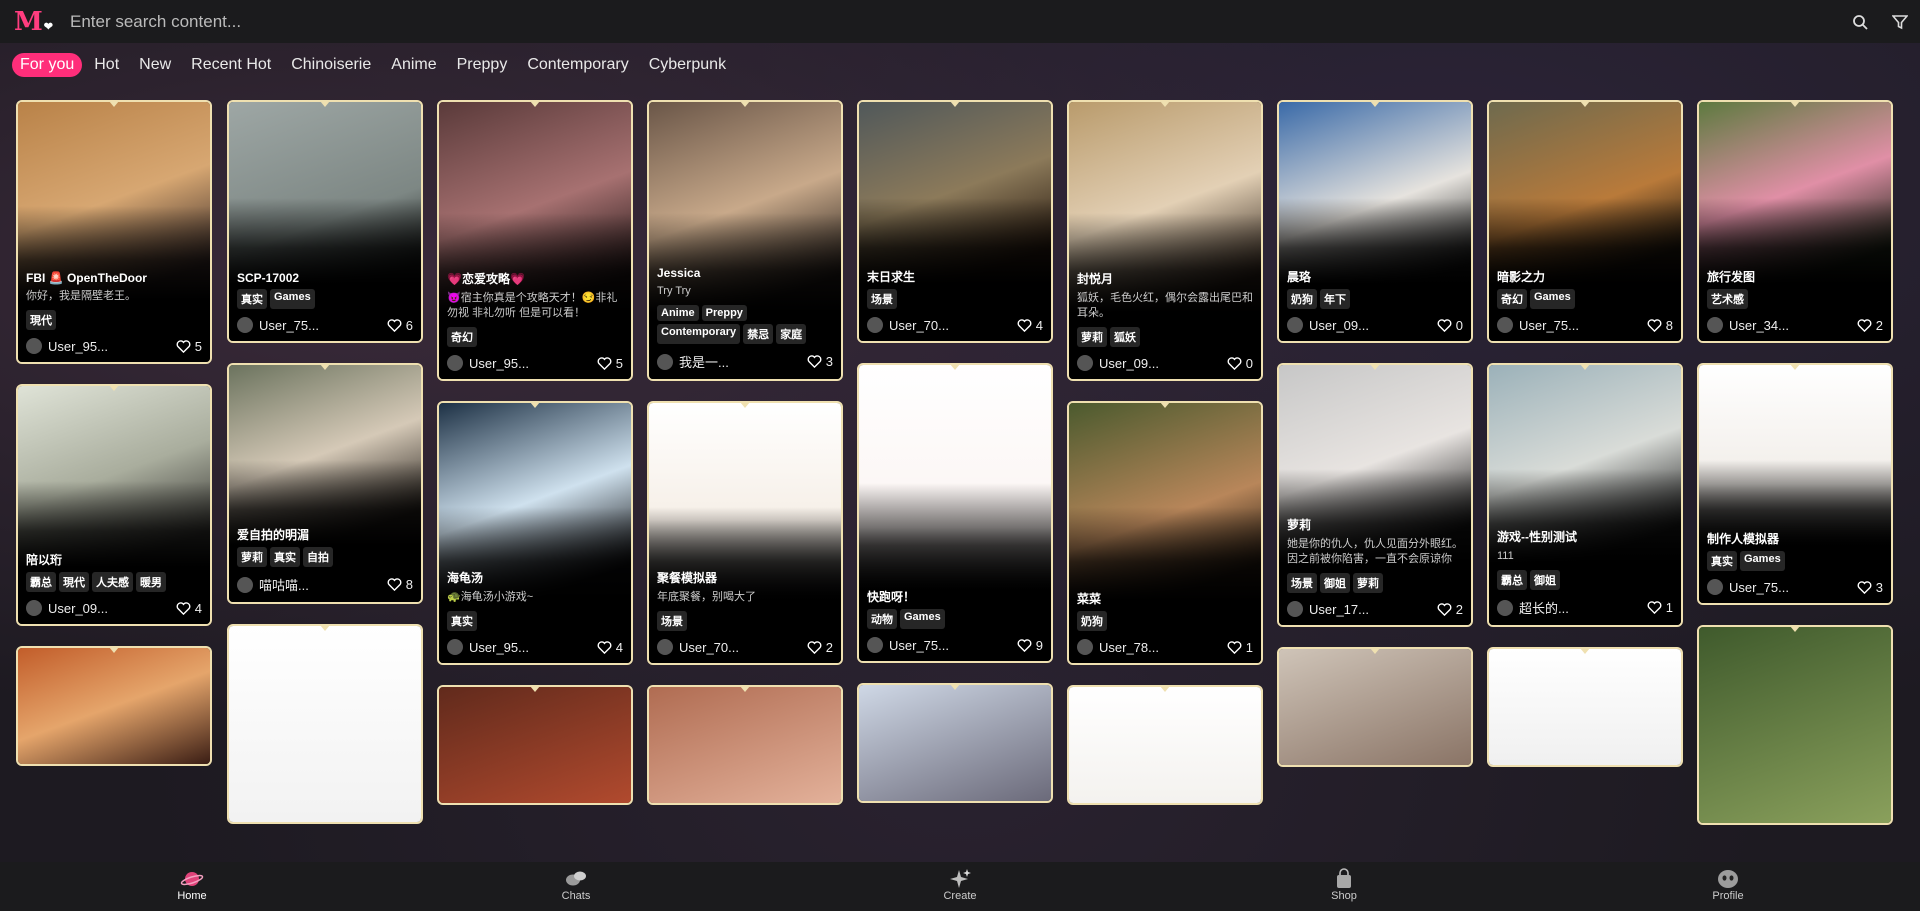 The width and height of the screenshot is (1920, 911). I want to click on character-card: 游戏--性别测试 111 霸总 御姐 超长的... 1, so click(1585, 495).